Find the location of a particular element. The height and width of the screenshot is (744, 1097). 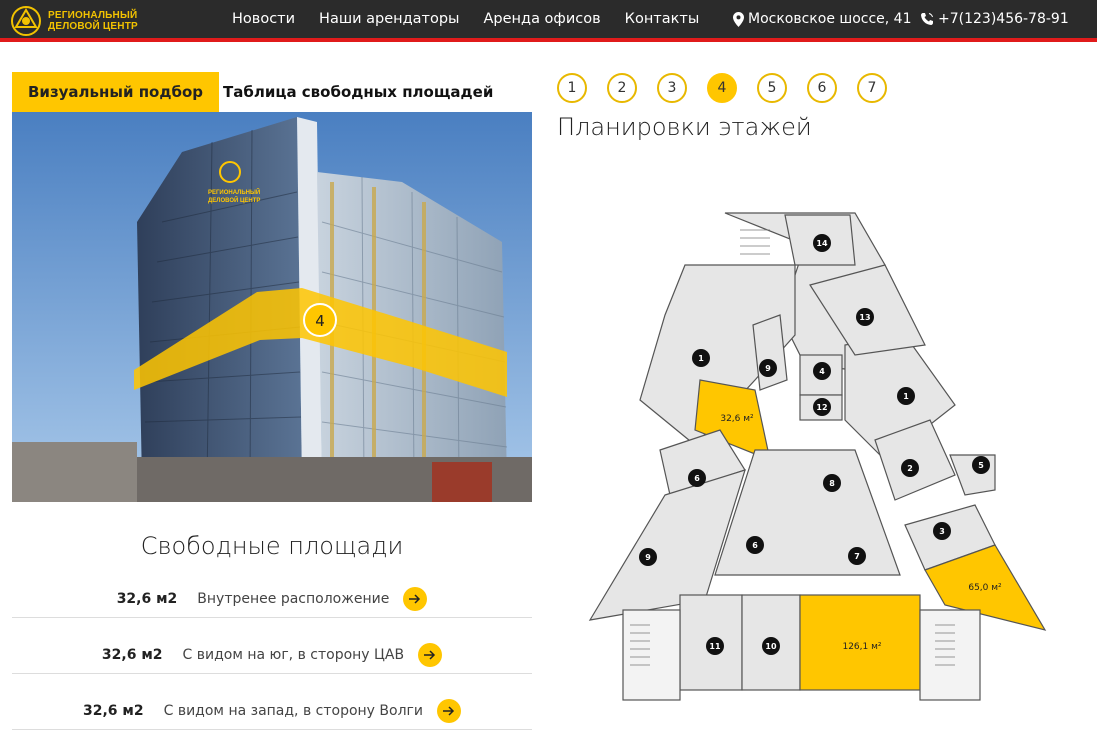

svg-text: 2 is located at coordinates (910, 468).